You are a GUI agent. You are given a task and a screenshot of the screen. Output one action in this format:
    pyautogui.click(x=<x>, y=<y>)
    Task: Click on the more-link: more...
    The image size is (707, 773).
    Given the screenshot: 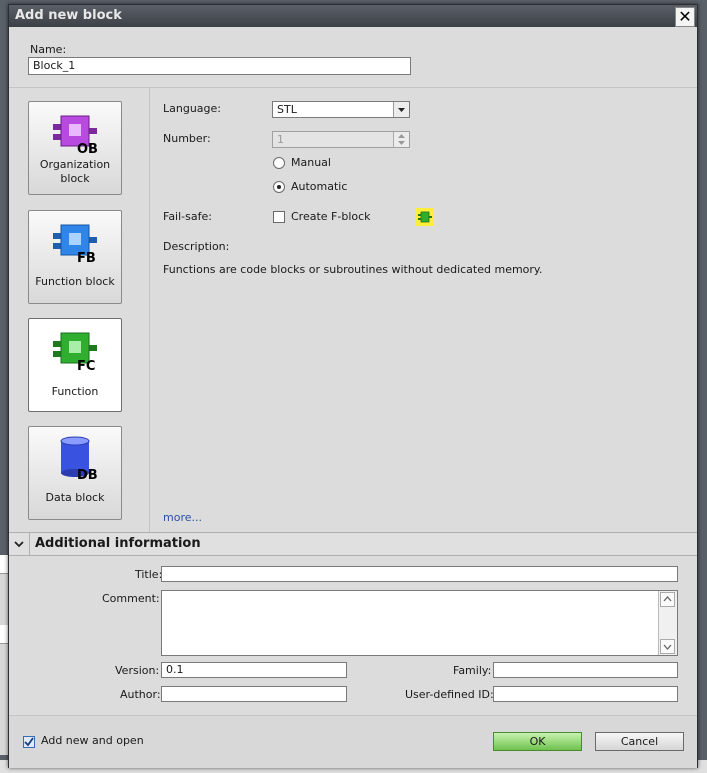 What is the action you would take?
    pyautogui.click(x=182, y=517)
    